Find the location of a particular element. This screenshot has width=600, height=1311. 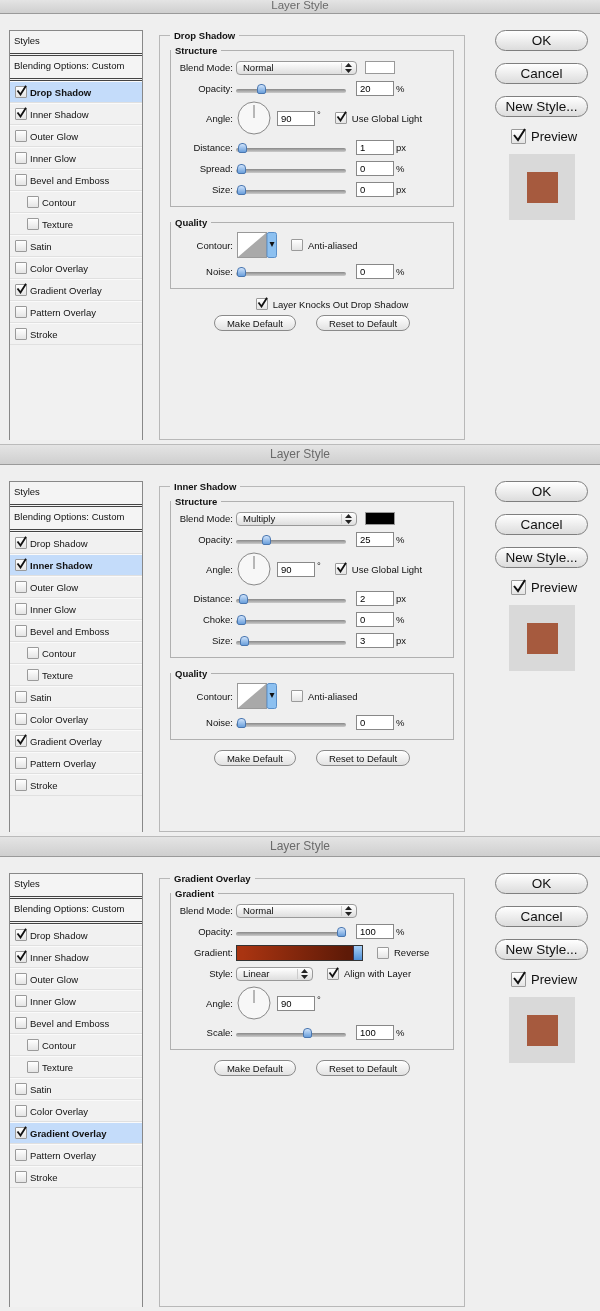

number-field: 3 is located at coordinates (375, 640).